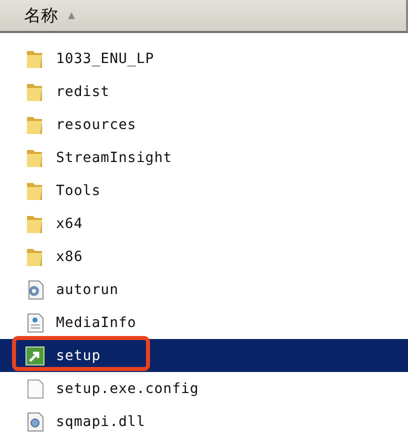  Describe the element at coordinates (204, 124) in the screenshot. I see `file-row: resources` at that location.